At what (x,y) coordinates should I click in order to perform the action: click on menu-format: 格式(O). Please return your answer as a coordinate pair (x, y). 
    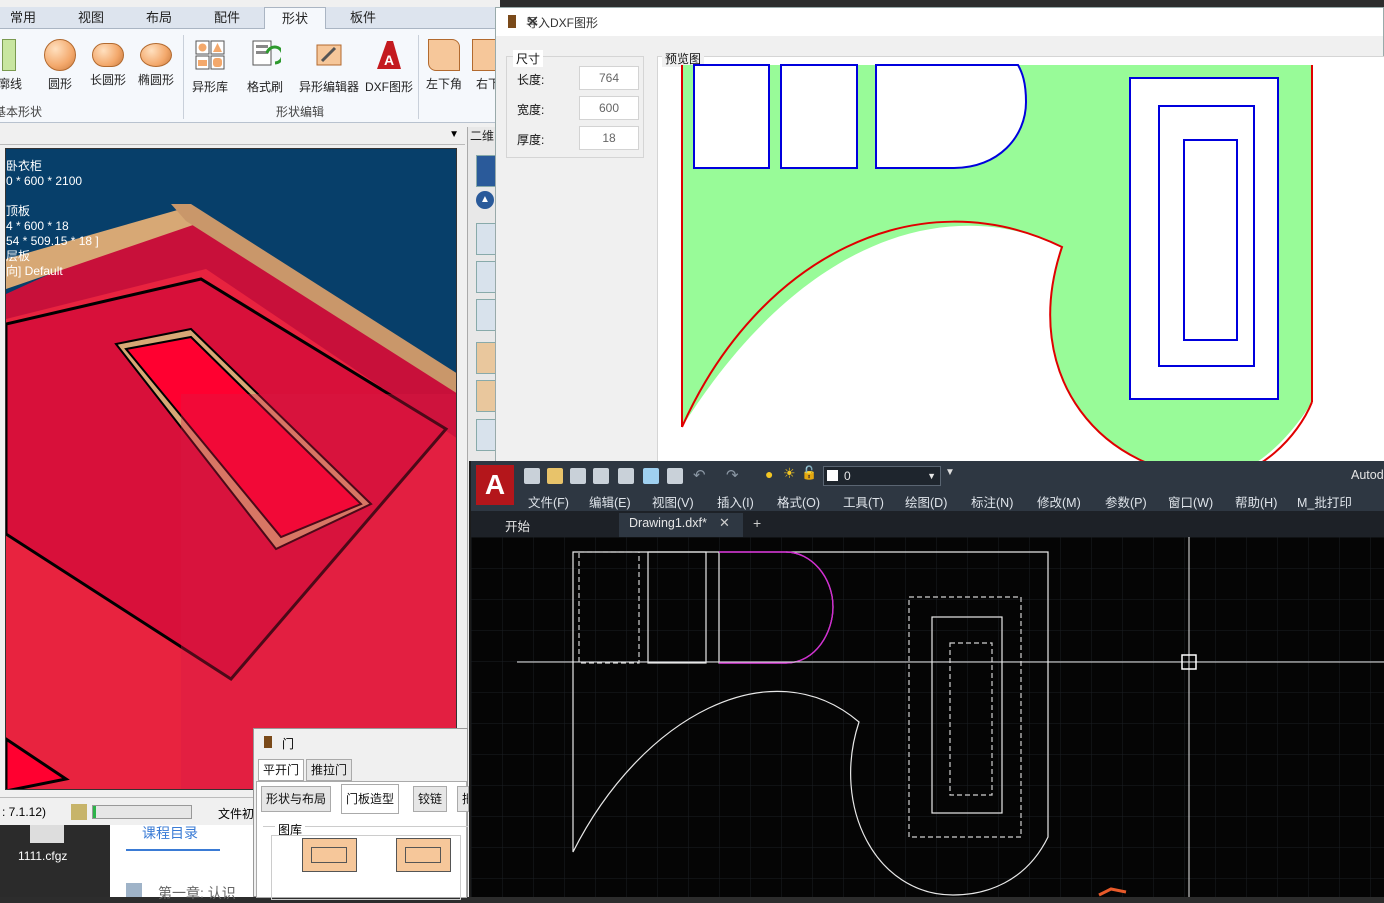
    Looking at the image, I should click on (798, 501).